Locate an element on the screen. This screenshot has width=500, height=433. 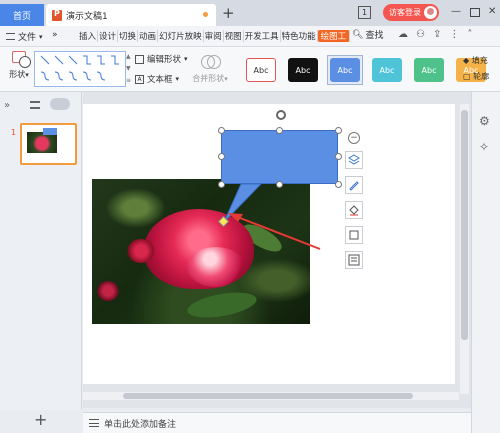
edit-shape-button: 编辑形状 ▾ is located at coordinates (161, 59).